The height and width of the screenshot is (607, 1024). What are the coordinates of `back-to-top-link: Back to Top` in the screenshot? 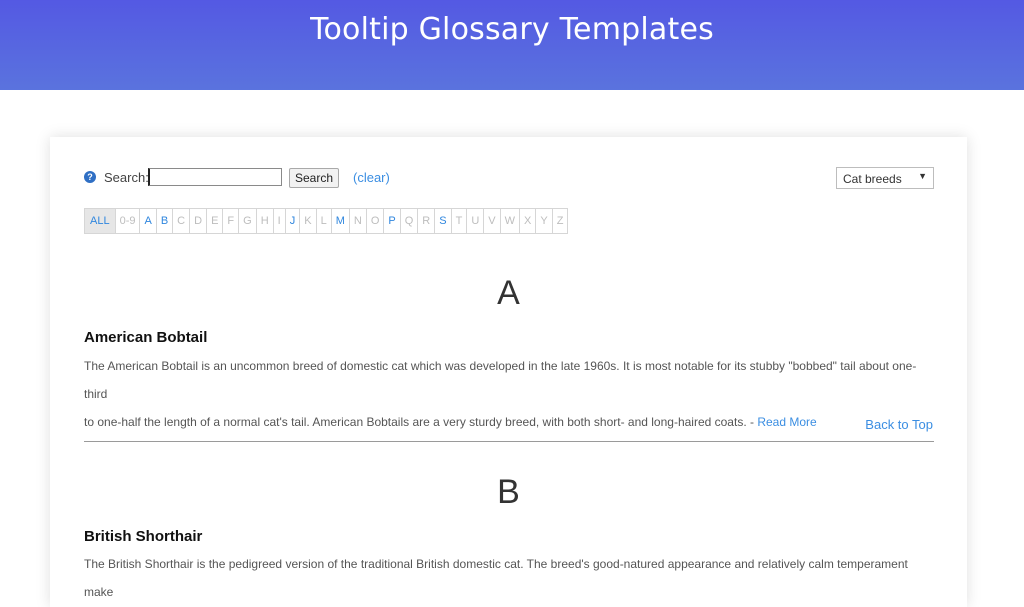 It's located at (899, 424).